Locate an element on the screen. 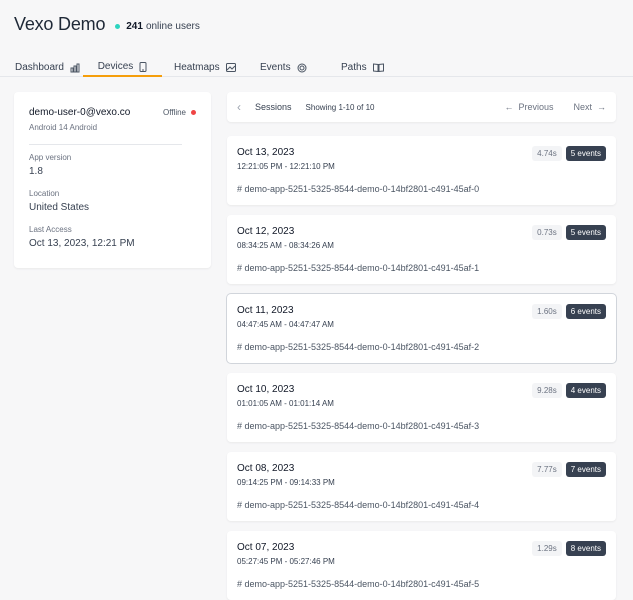  phone-icon is located at coordinates (143, 66).